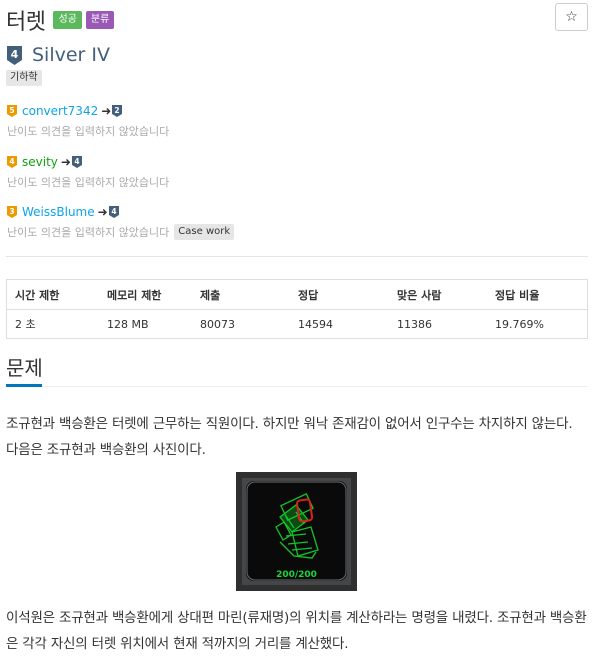 The image size is (594, 661). I want to click on tier-number: 2, so click(117, 110).